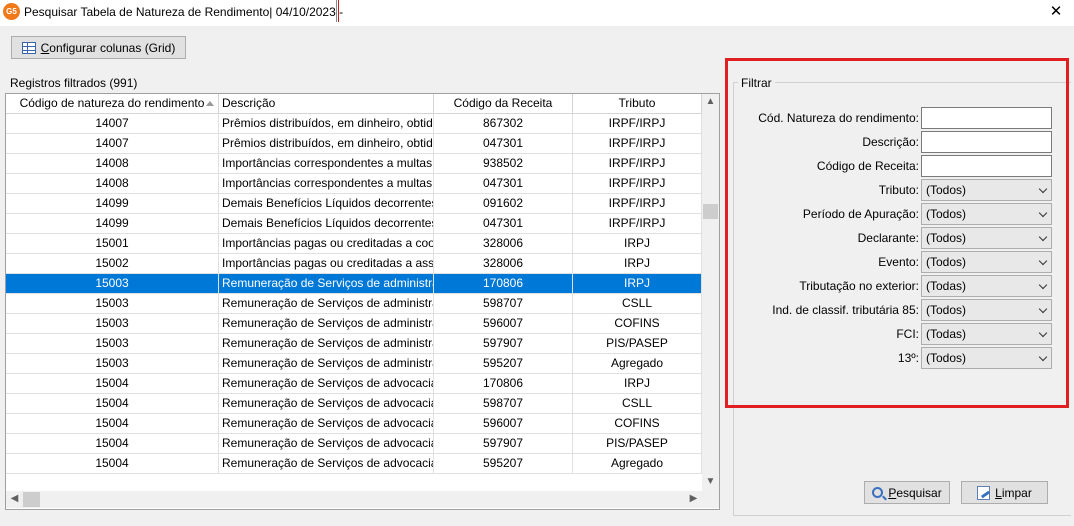 This screenshot has height=526, width=1074. Describe the element at coordinates (710, 499) in the screenshot. I see `scroll-corner` at that location.